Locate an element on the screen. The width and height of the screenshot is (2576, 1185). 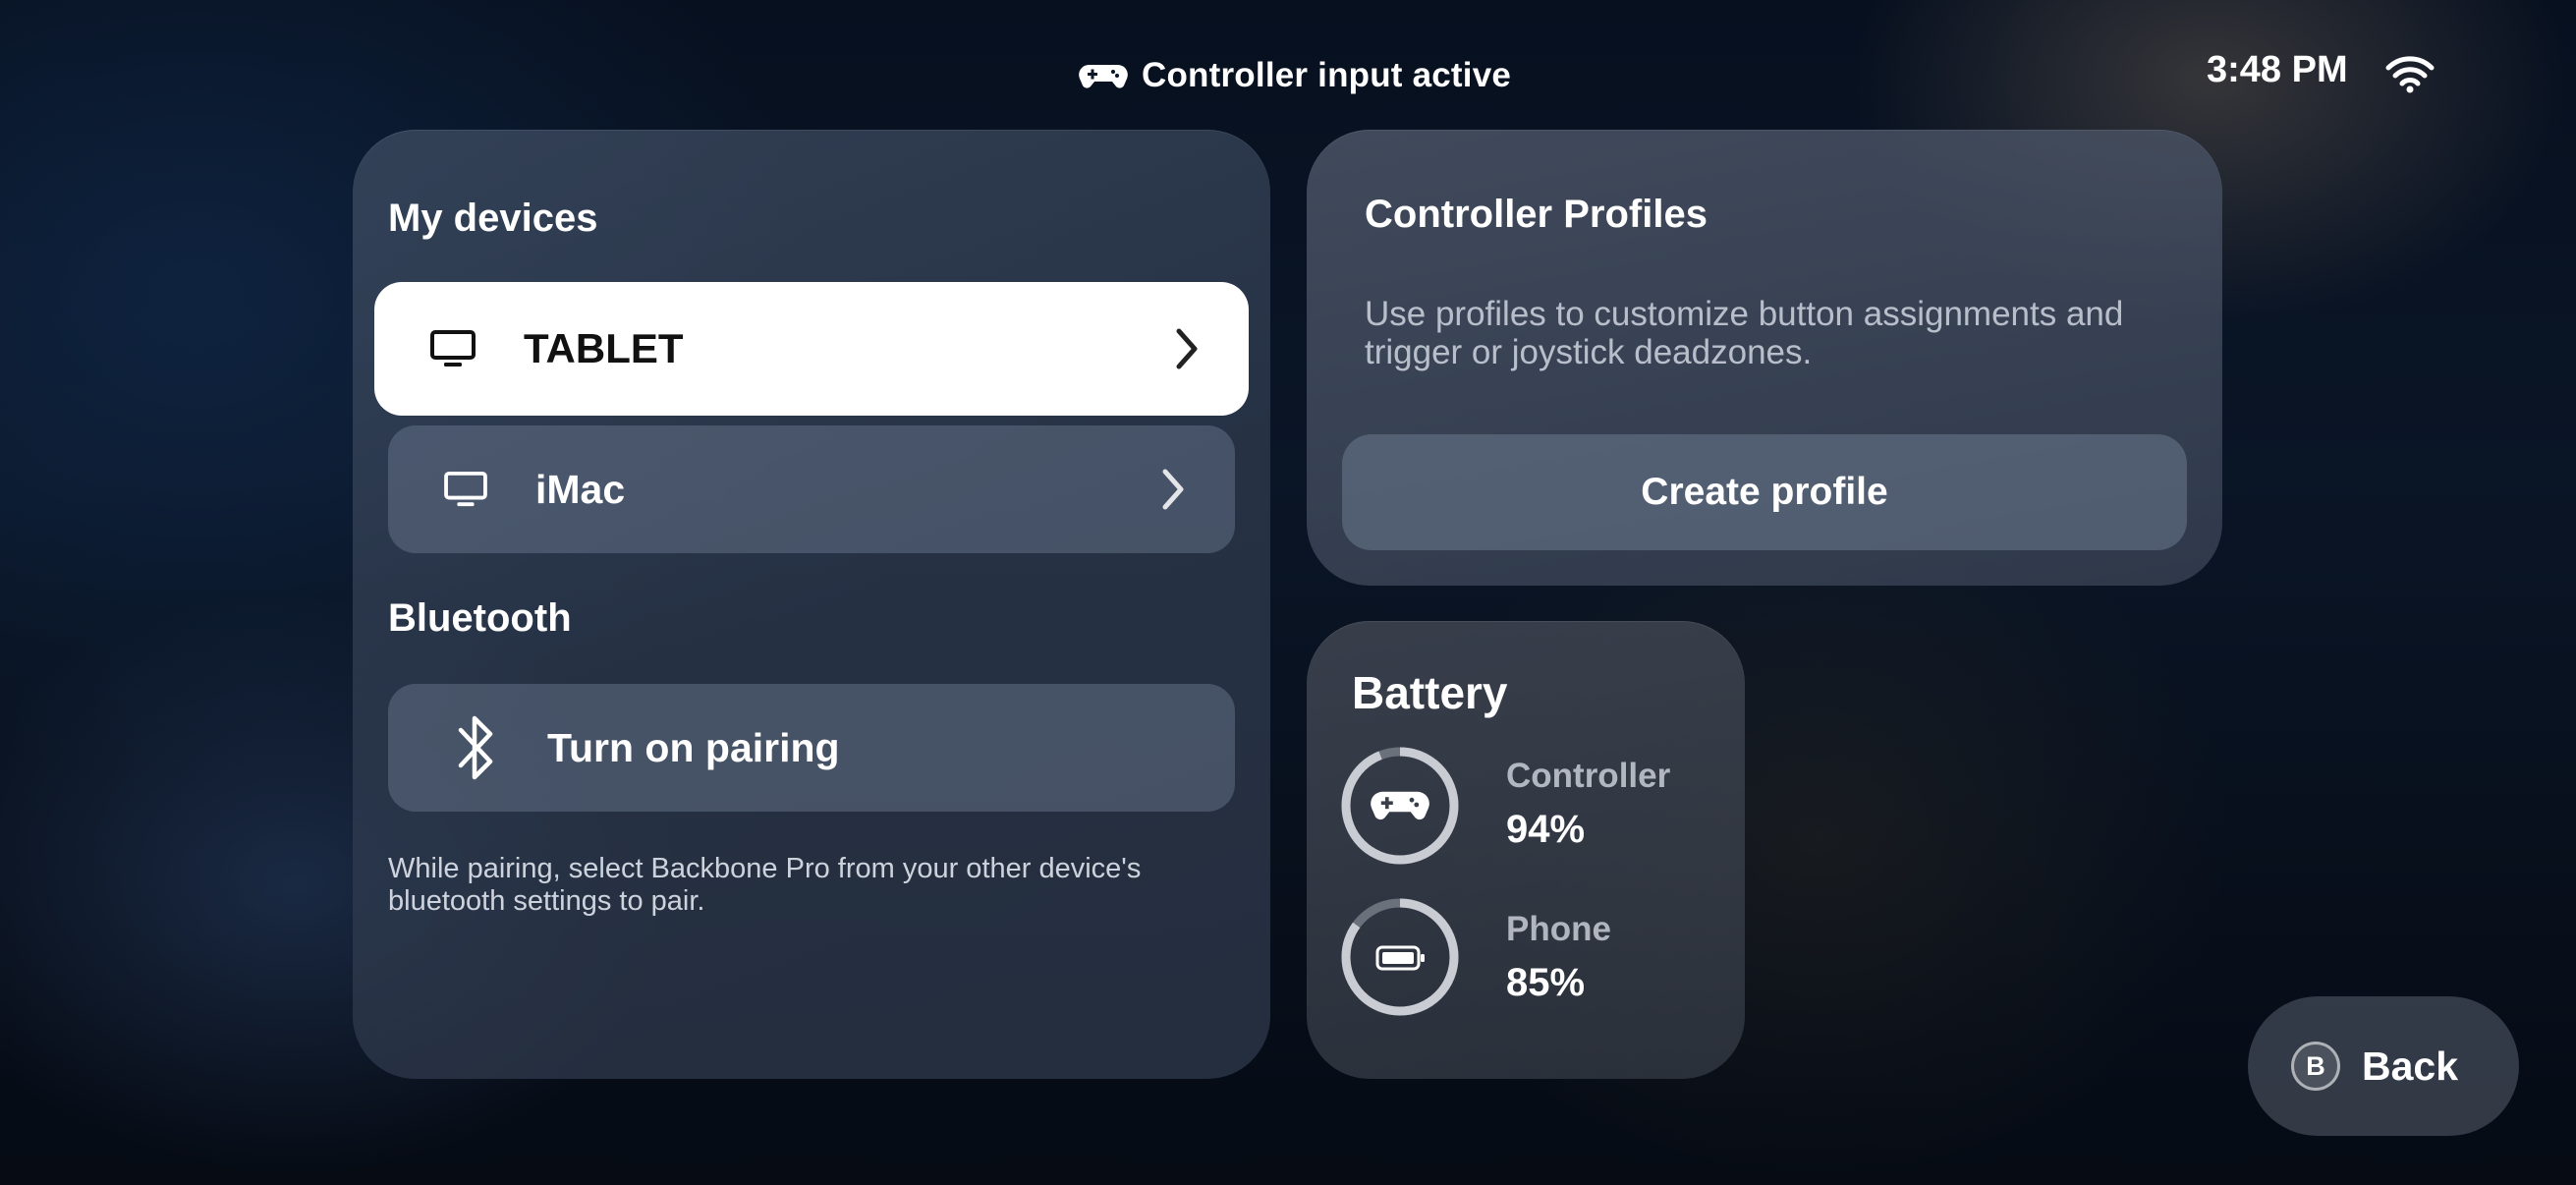
controller-battery-value: 94% is located at coordinates (1546, 830).